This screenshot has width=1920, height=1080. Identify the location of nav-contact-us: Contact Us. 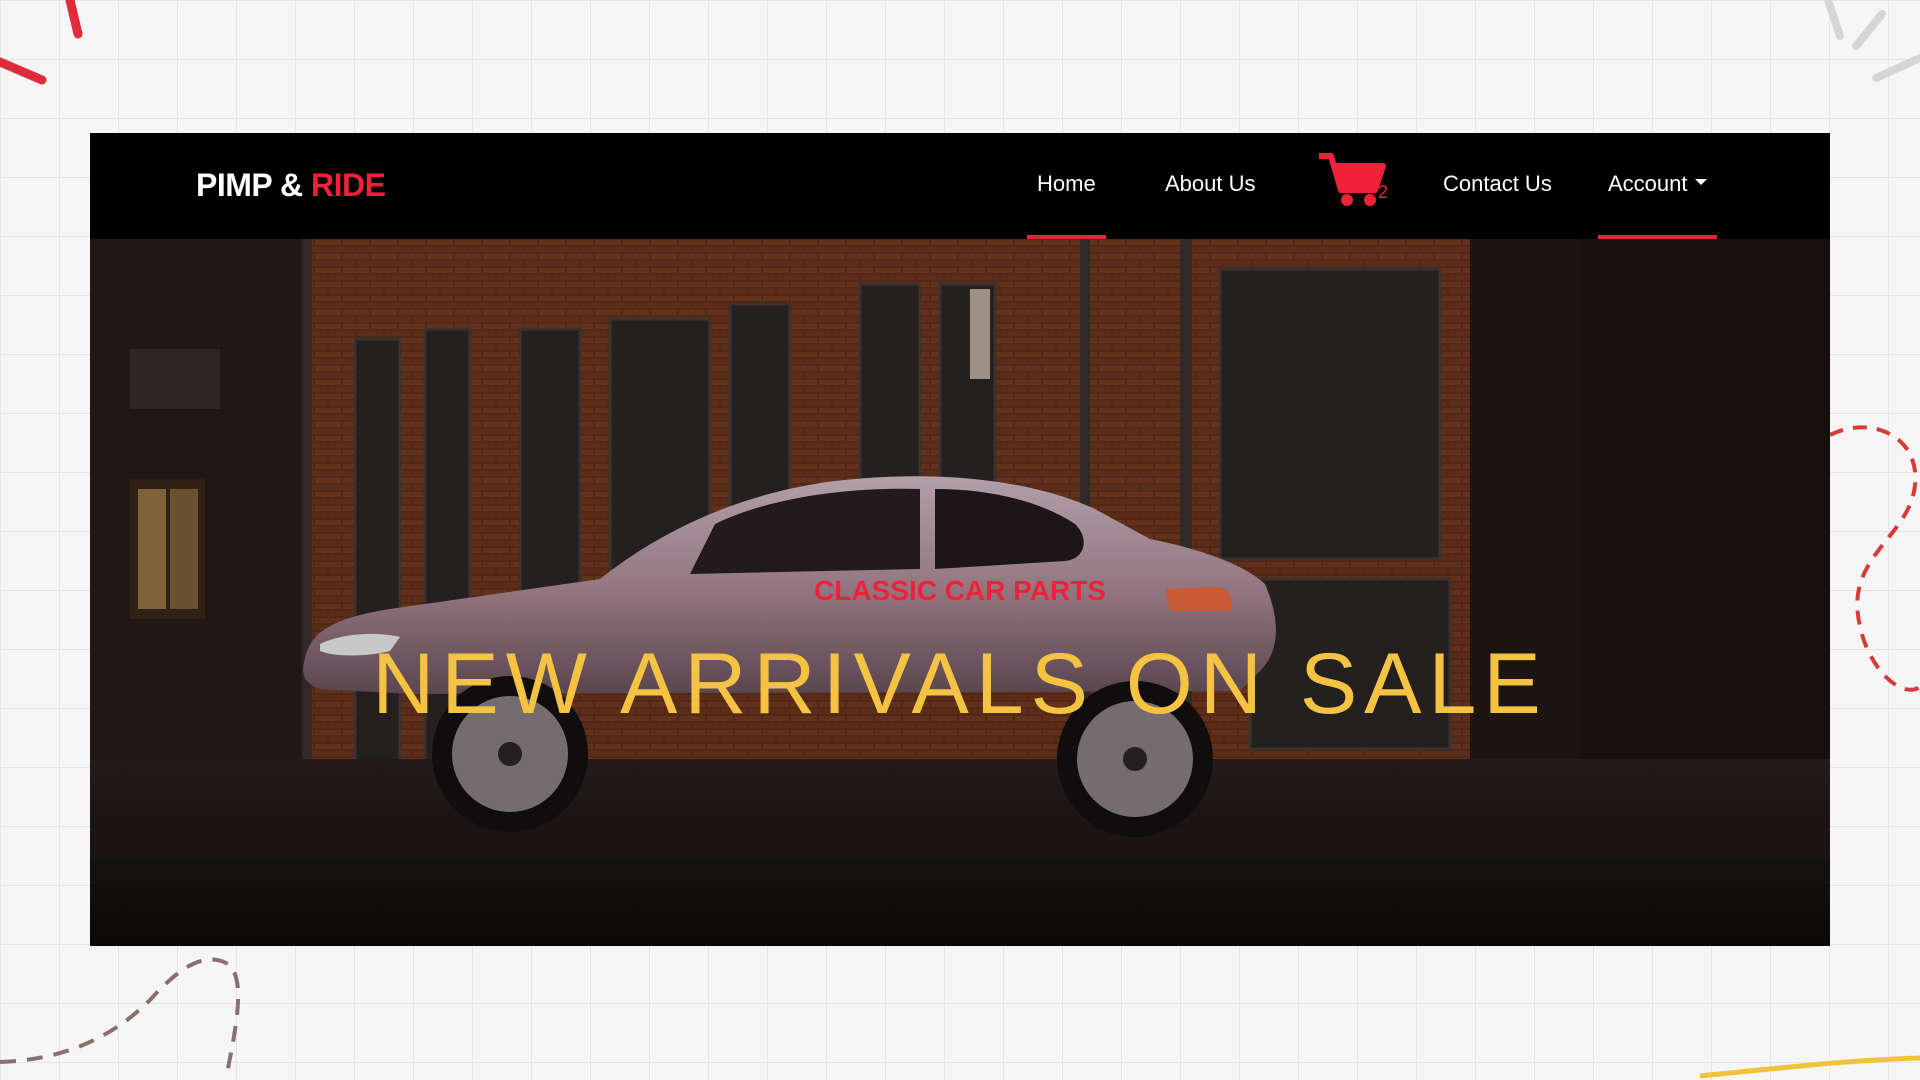
(1497, 205).